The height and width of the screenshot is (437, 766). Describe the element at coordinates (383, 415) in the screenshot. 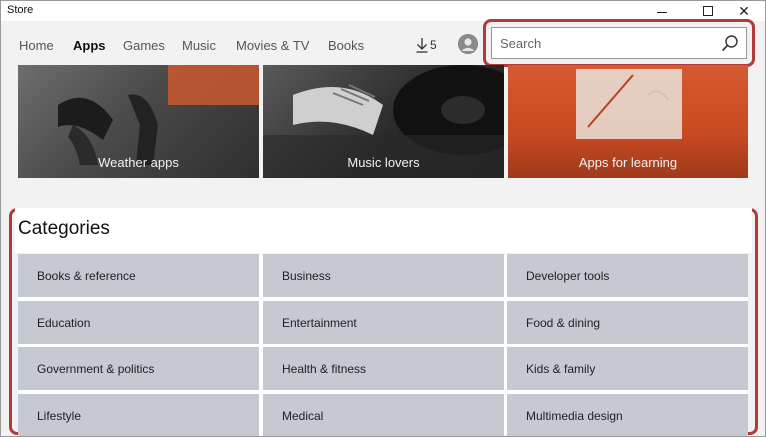

I see `category-medical: Medical` at that location.